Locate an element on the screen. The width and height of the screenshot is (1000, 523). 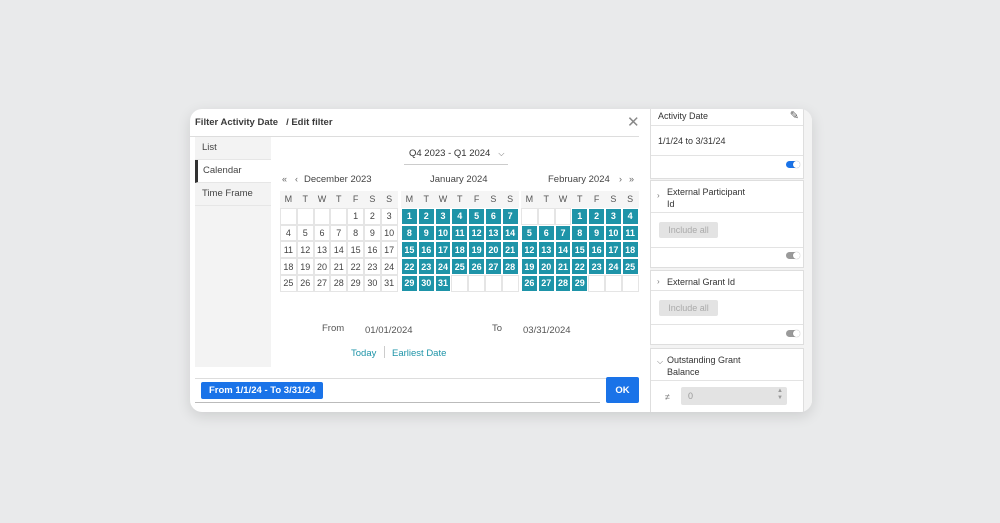
selected-day-cell: 5 is located at coordinates (529, 233).